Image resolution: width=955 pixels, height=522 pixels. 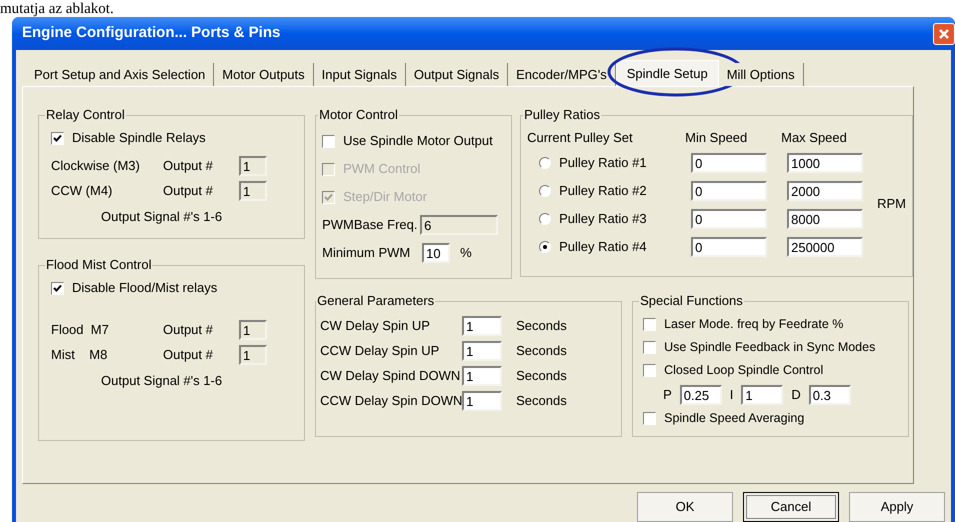 What do you see at coordinates (691, 300) in the screenshot?
I see `group-title: Special Functions` at bounding box center [691, 300].